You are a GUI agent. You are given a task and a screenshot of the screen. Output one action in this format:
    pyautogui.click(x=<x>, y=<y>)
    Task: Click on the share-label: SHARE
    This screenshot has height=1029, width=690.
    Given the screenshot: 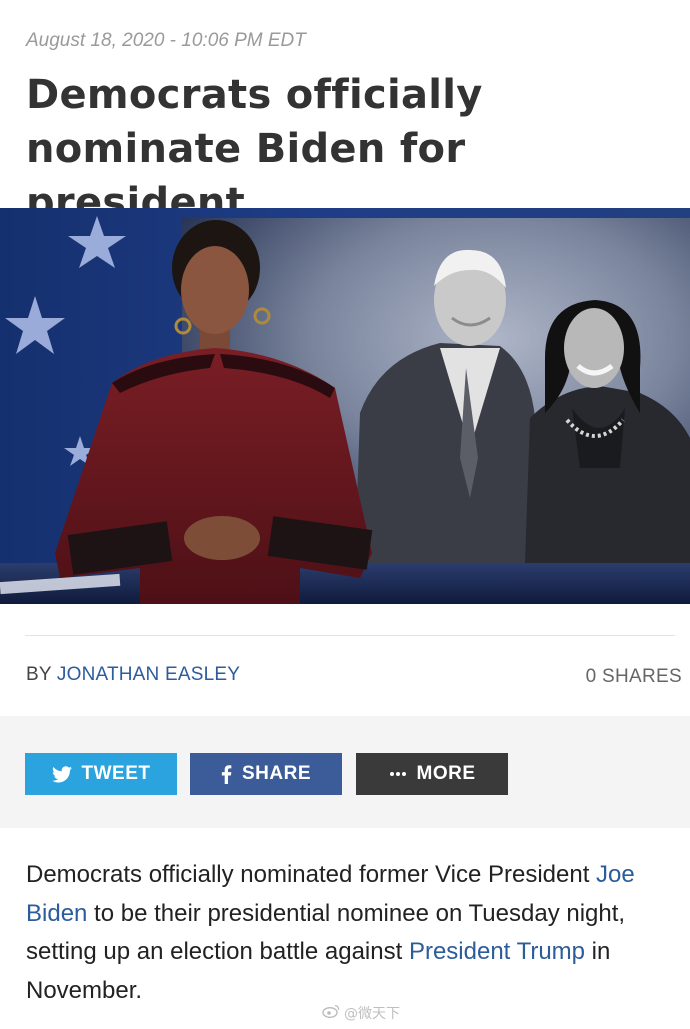 What is the action you would take?
    pyautogui.click(x=276, y=773)
    